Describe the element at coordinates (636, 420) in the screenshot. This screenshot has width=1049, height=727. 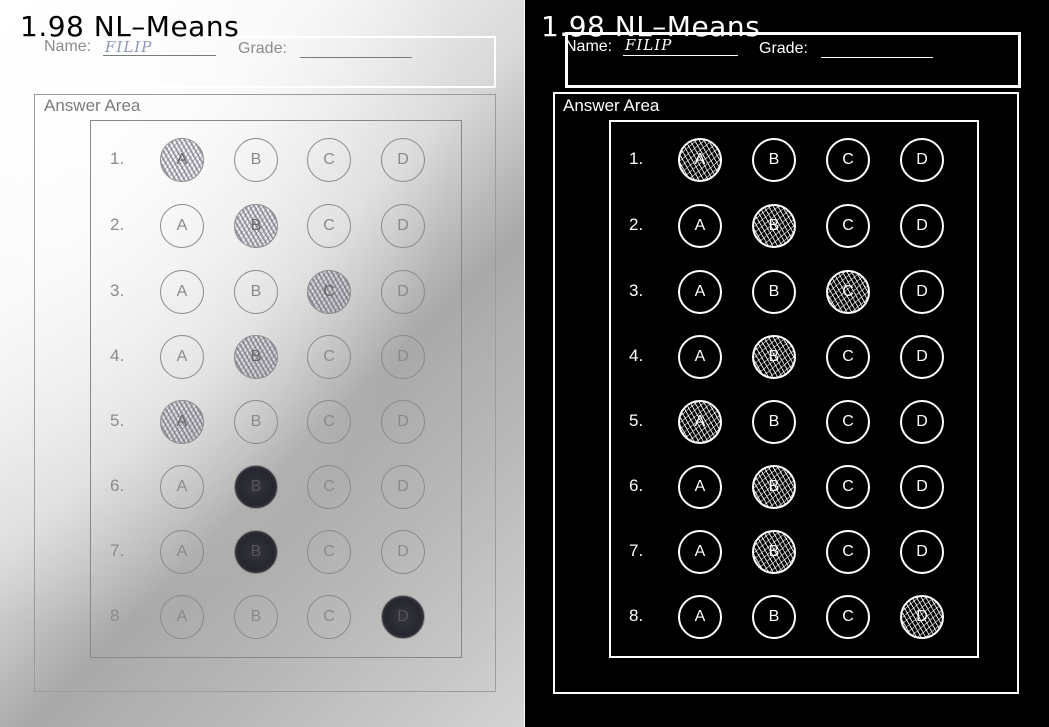
I see `question-number: 5.` at that location.